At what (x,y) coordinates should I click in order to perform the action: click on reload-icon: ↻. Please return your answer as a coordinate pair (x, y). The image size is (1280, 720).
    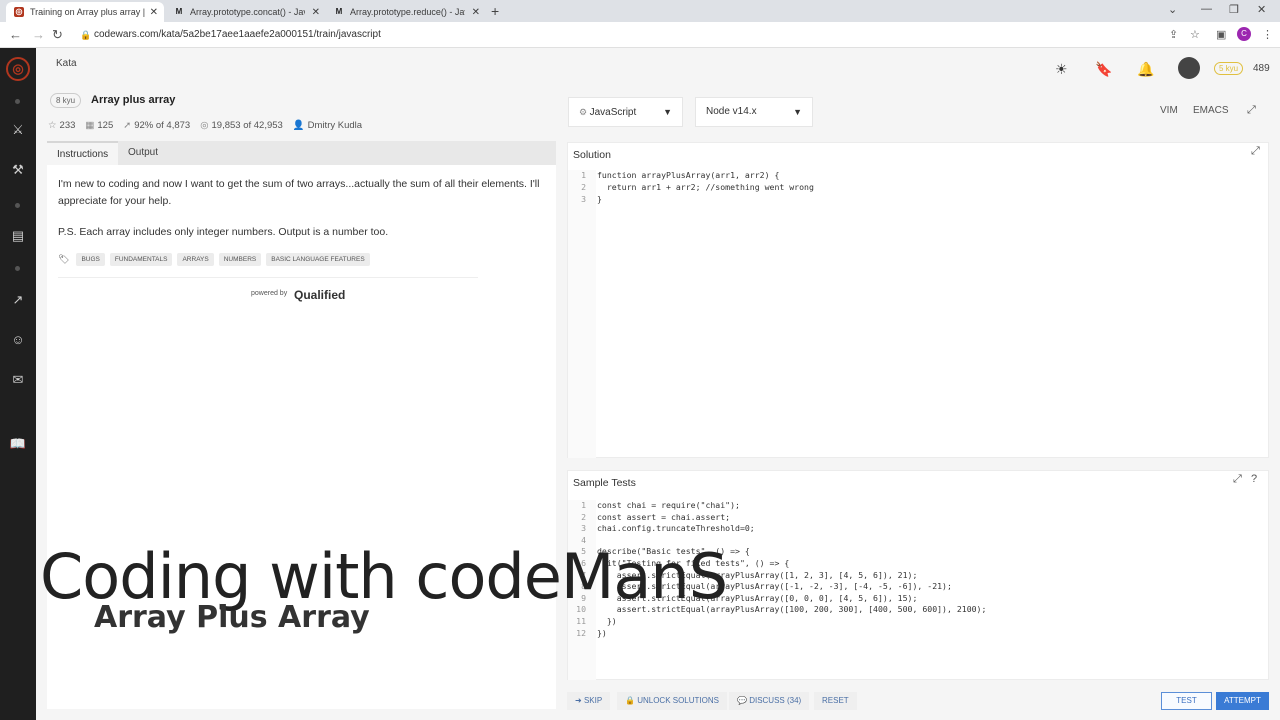
    Looking at the image, I should click on (57, 35).